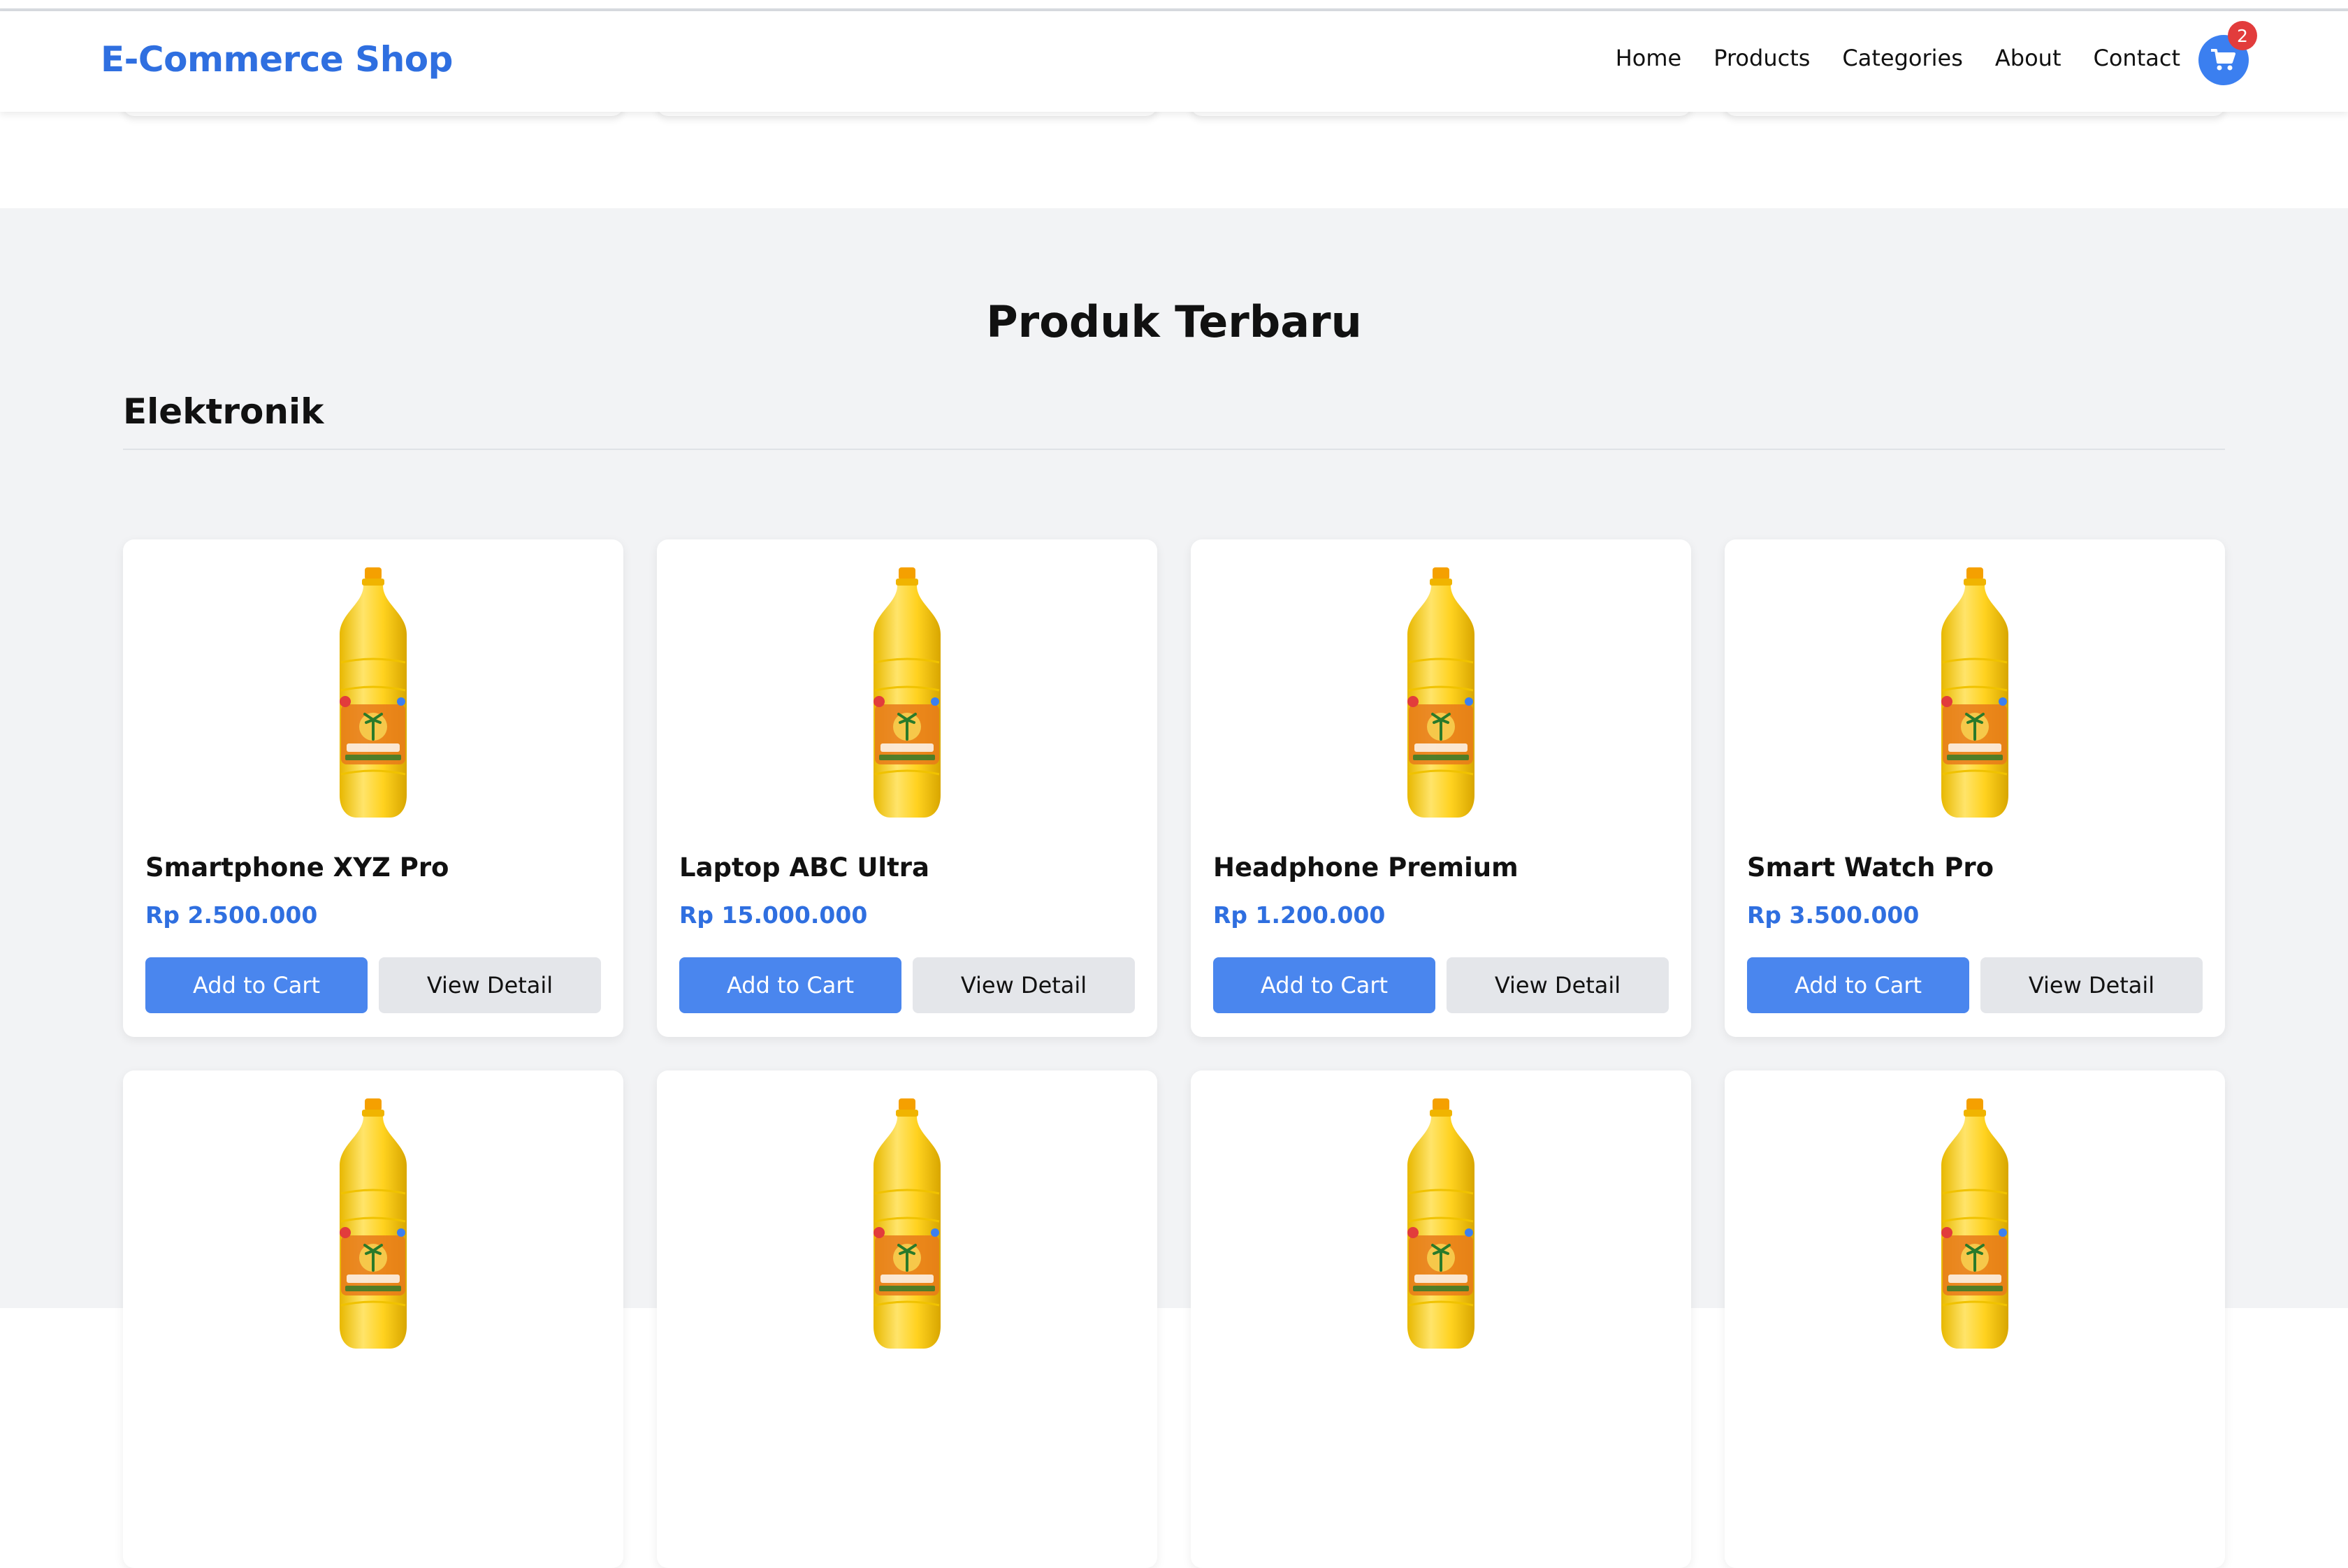  What do you see at coordinates (773, 915) in the screenshot?
I see `product-price: Rp 15.000.000` at bounding box center [773, 915].